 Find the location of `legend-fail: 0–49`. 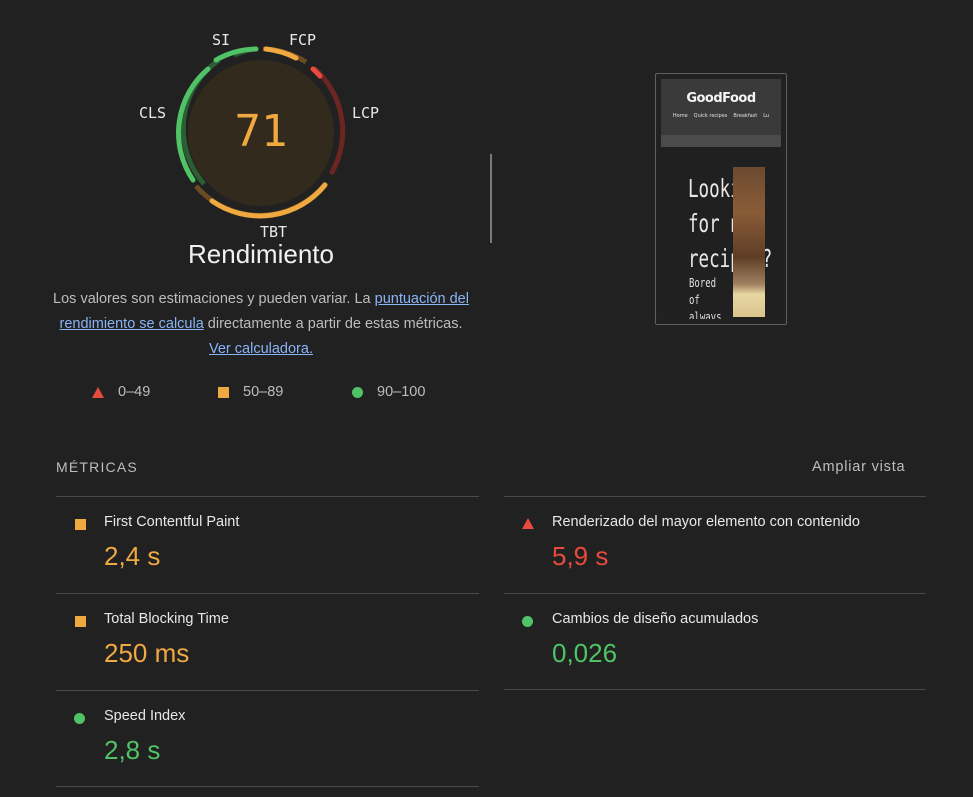

legend-fail: 0–49 is located at coordinates (121, 392).